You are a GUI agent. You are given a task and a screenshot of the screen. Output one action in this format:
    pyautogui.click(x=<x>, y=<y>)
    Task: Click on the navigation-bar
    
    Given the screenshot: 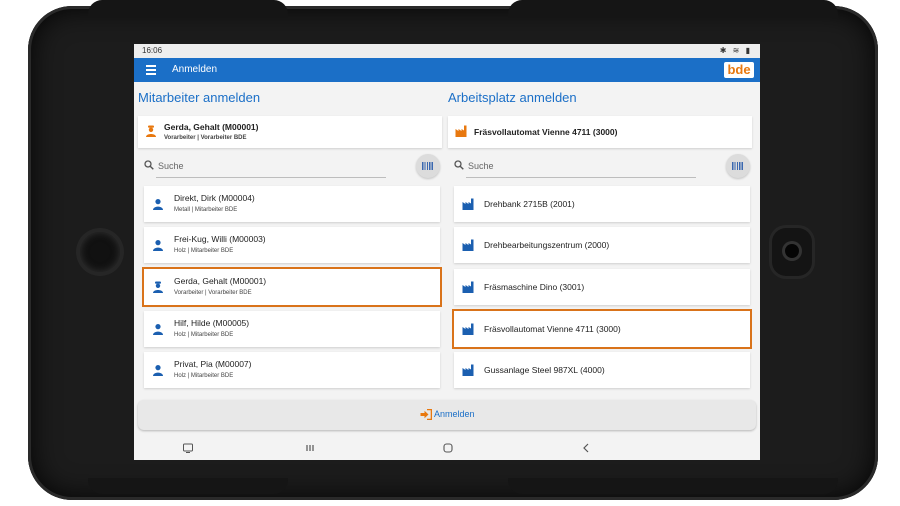 What is the action you would take?
    pyautogui.click(x=447, y=448)
    